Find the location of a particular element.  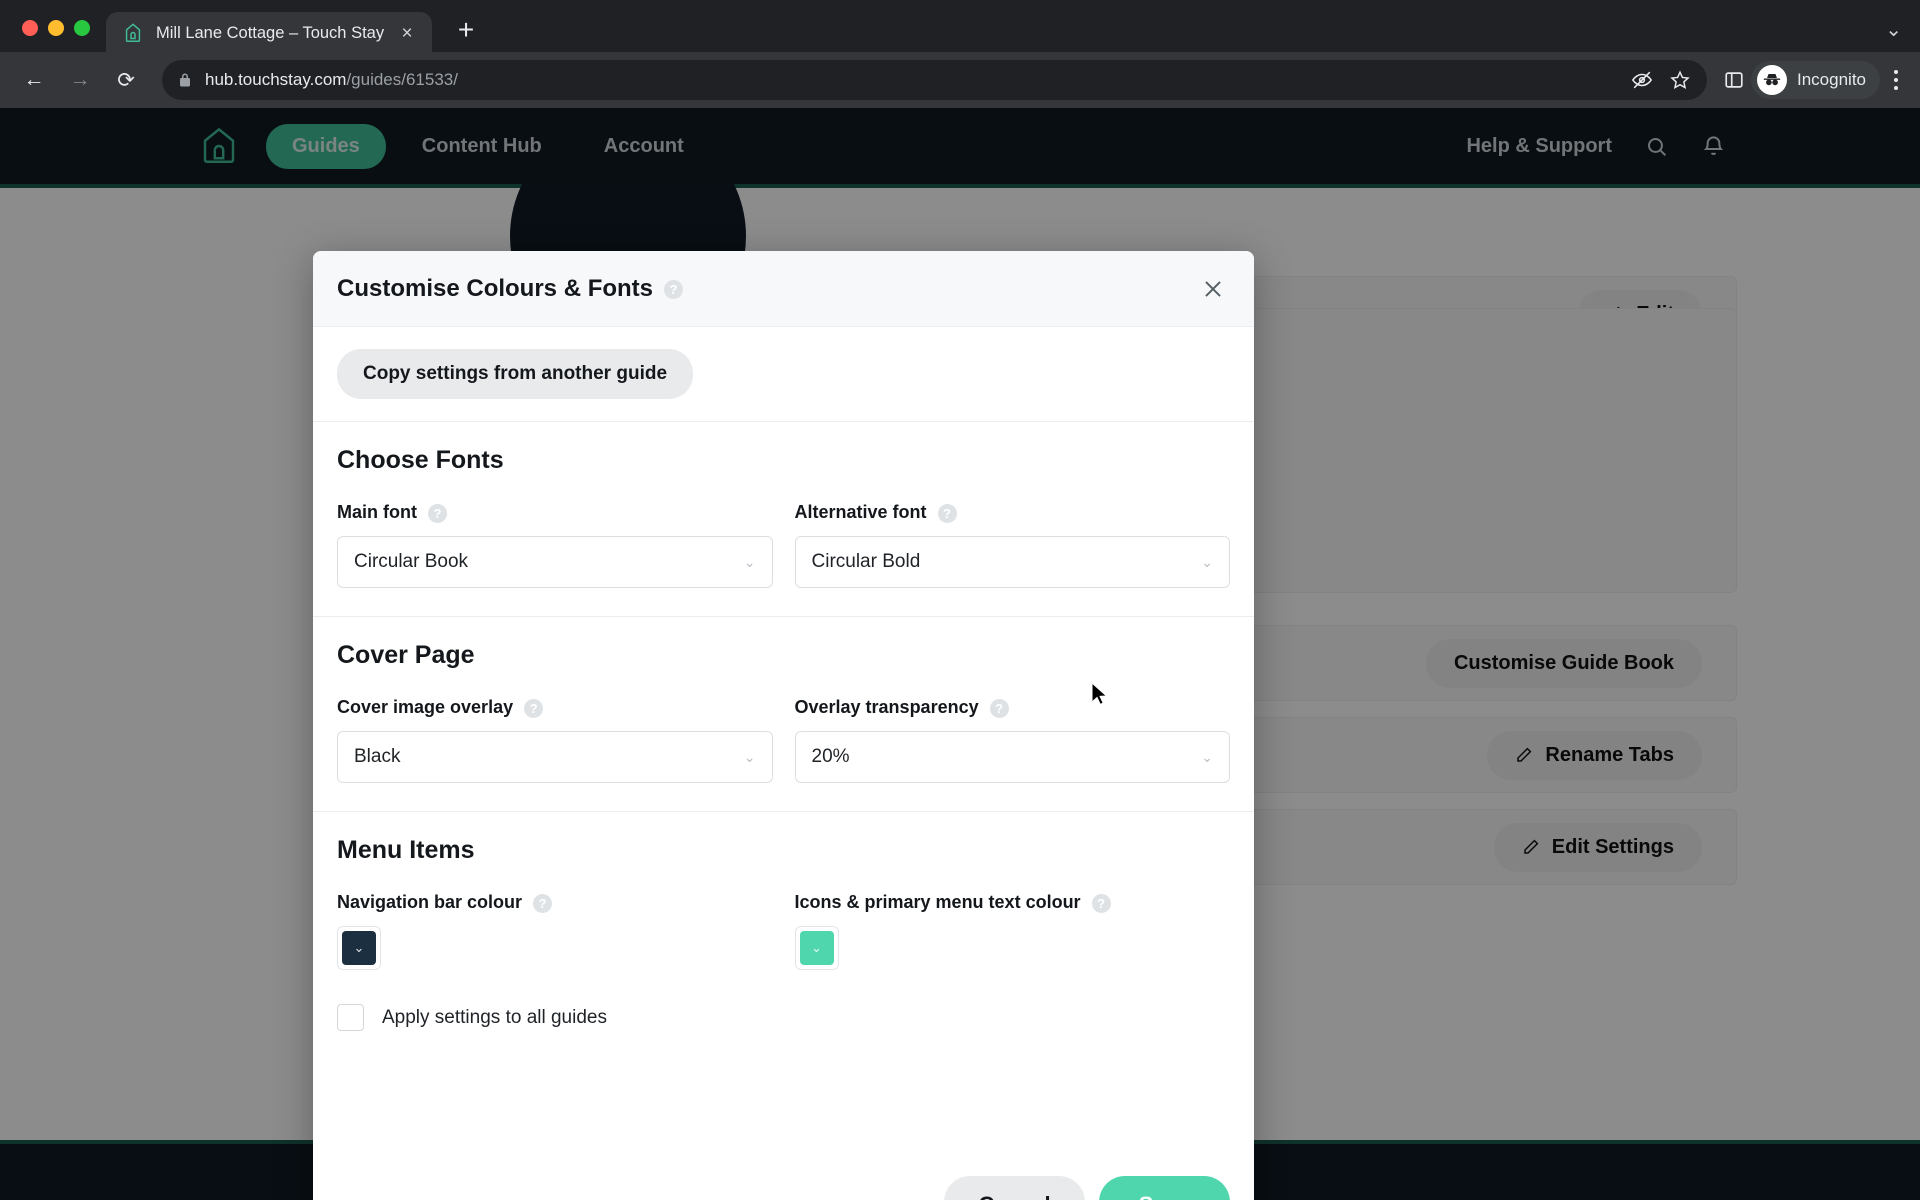

window-controls is located at coordinates (53, 36).